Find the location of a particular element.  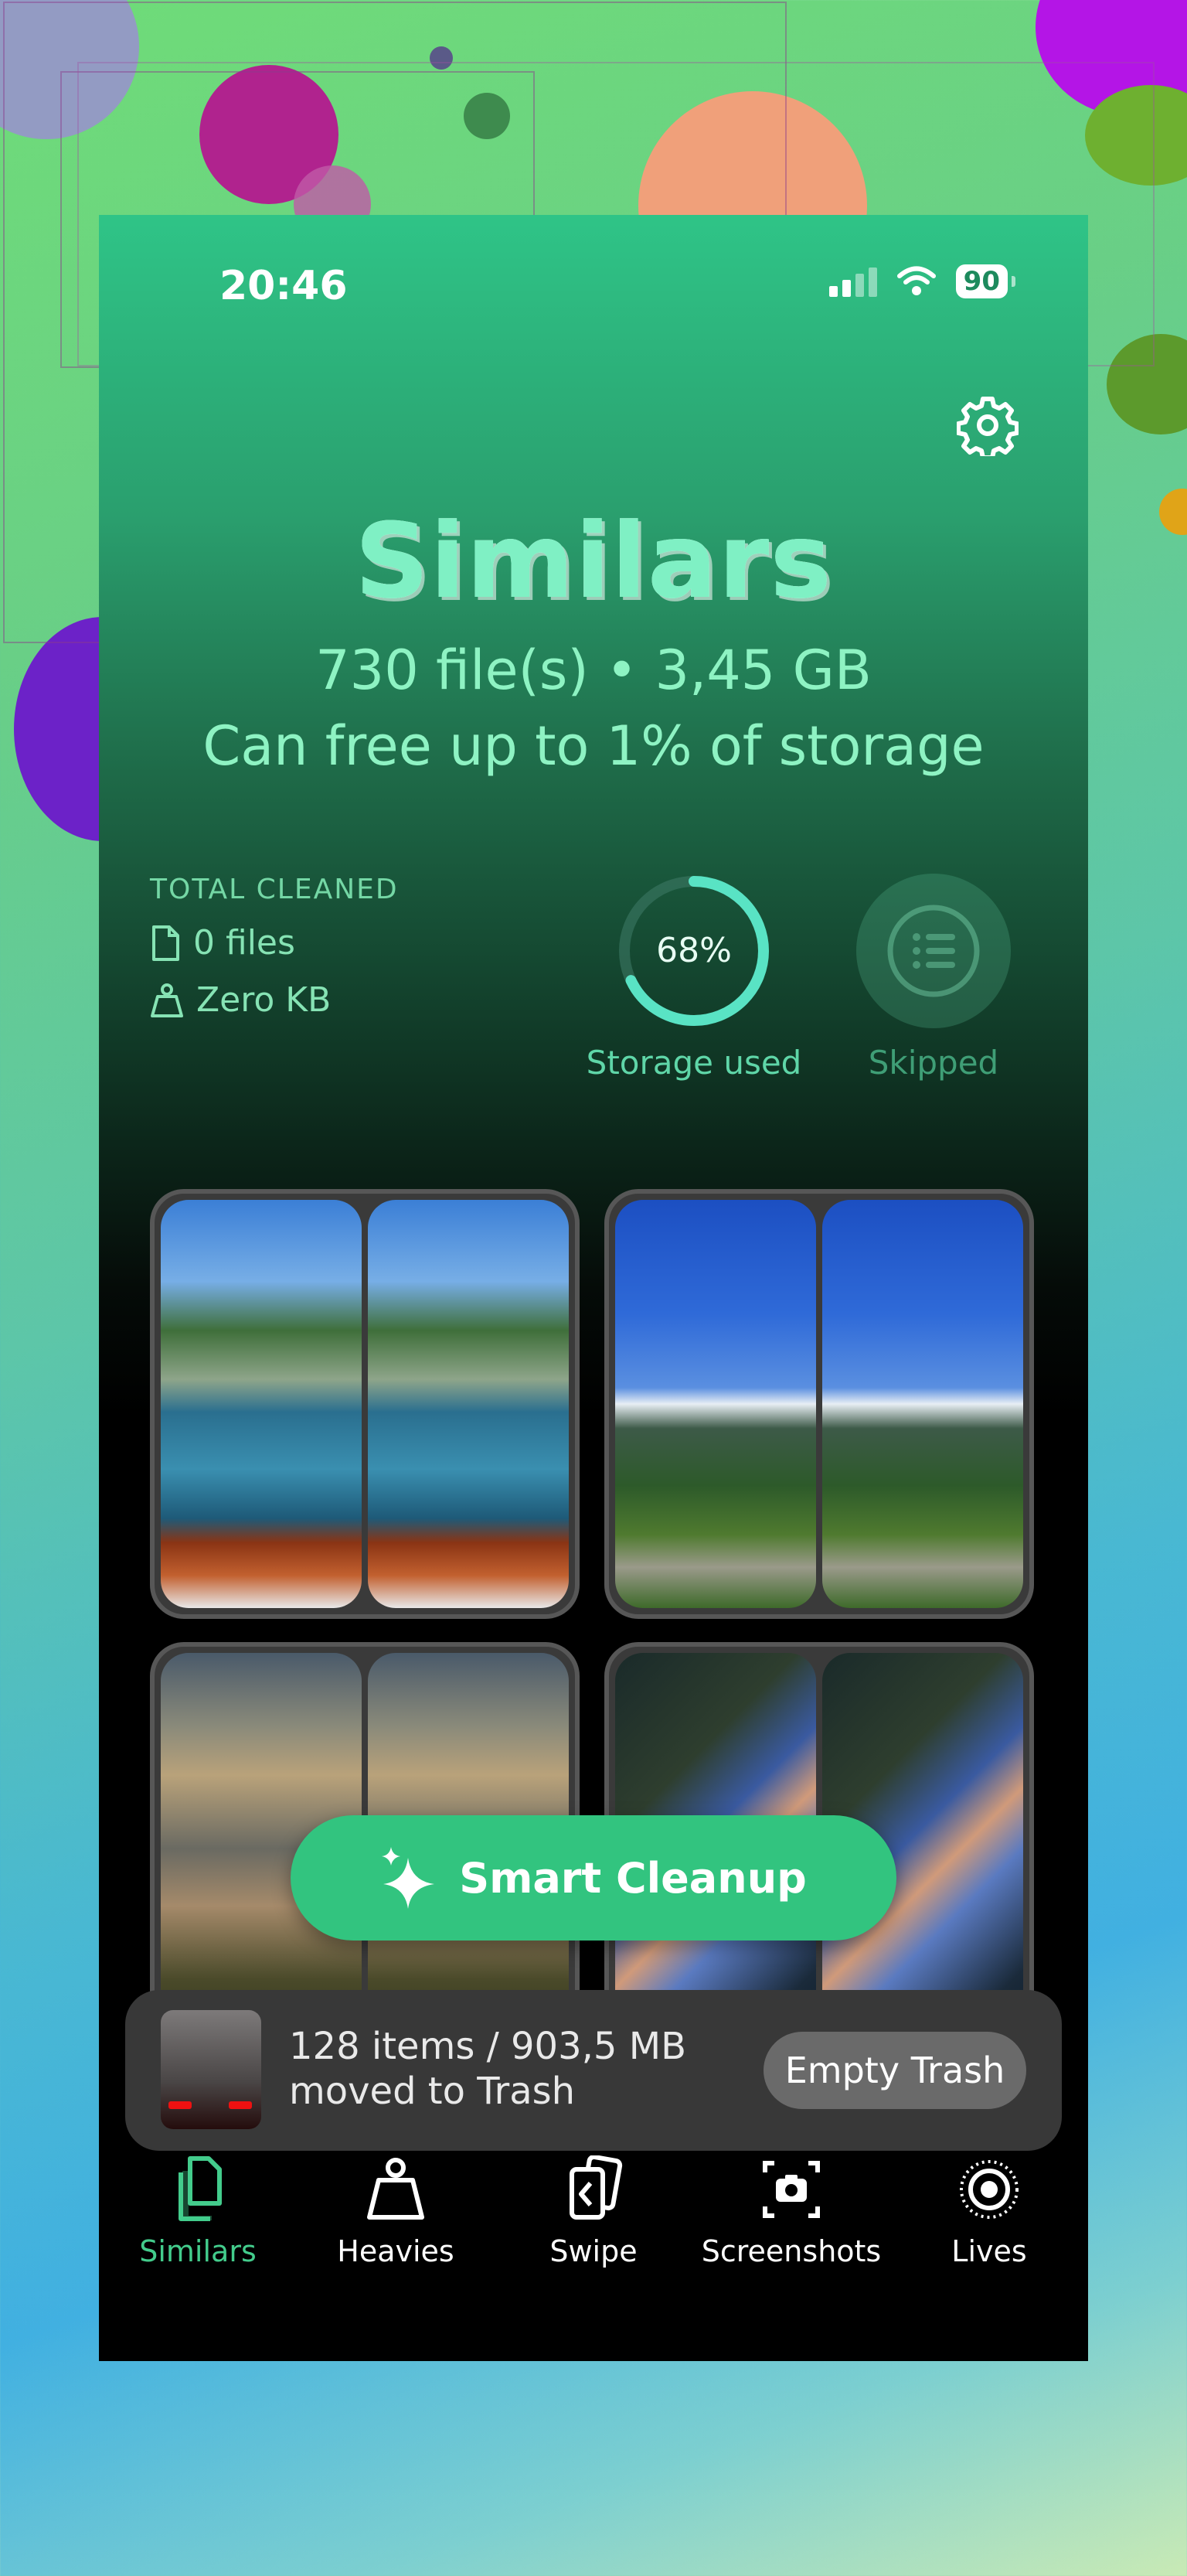

tab-label: Similars is located at coordinates (198, 2251).